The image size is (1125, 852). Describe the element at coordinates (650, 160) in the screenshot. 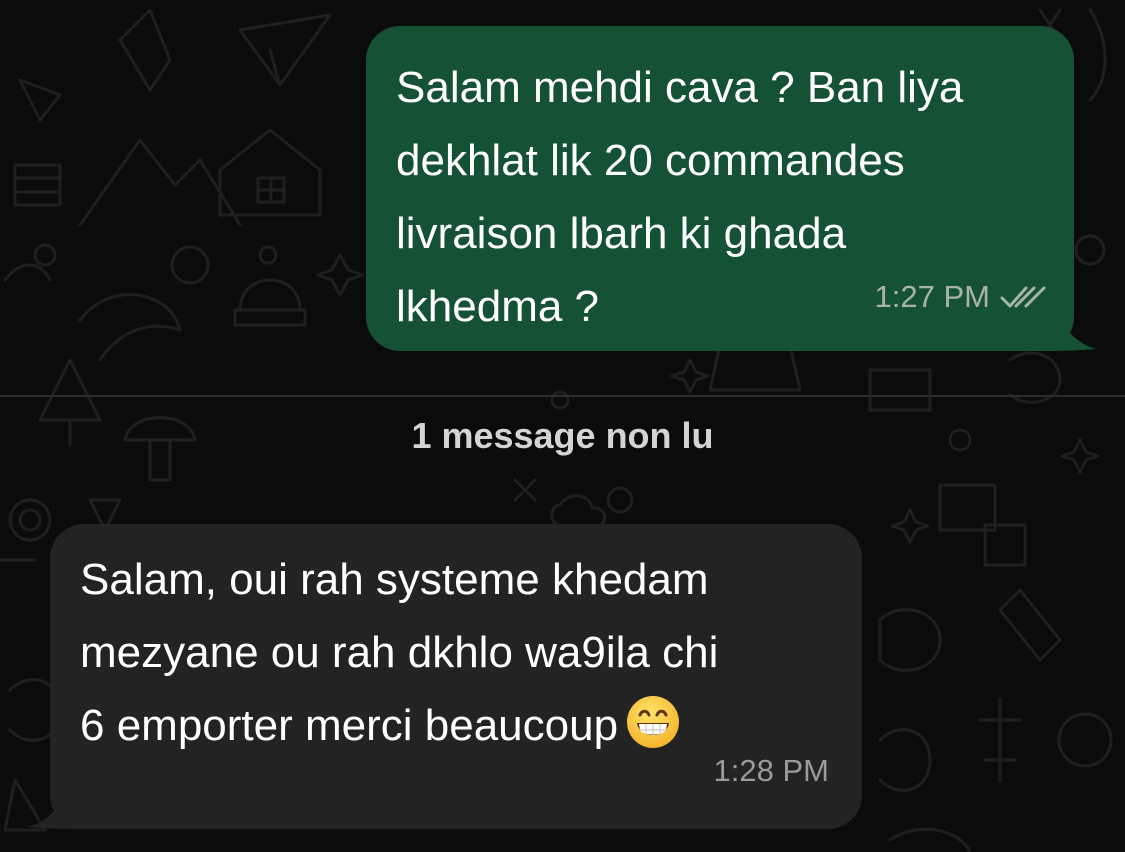

I see `message-line: dekhlat lik 20 commandes` at that location.